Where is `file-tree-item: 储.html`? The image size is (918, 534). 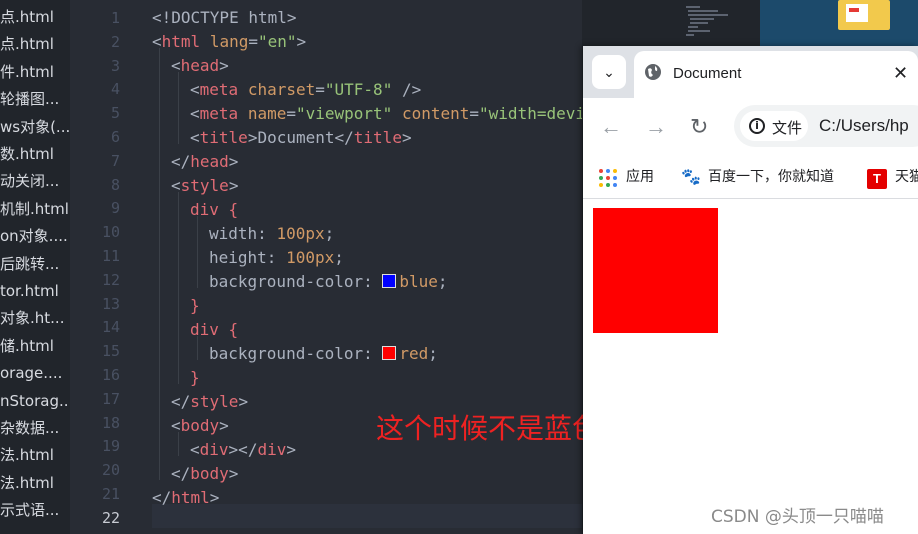 file-tree-item: 储.html is located at coordinates (35, 346).